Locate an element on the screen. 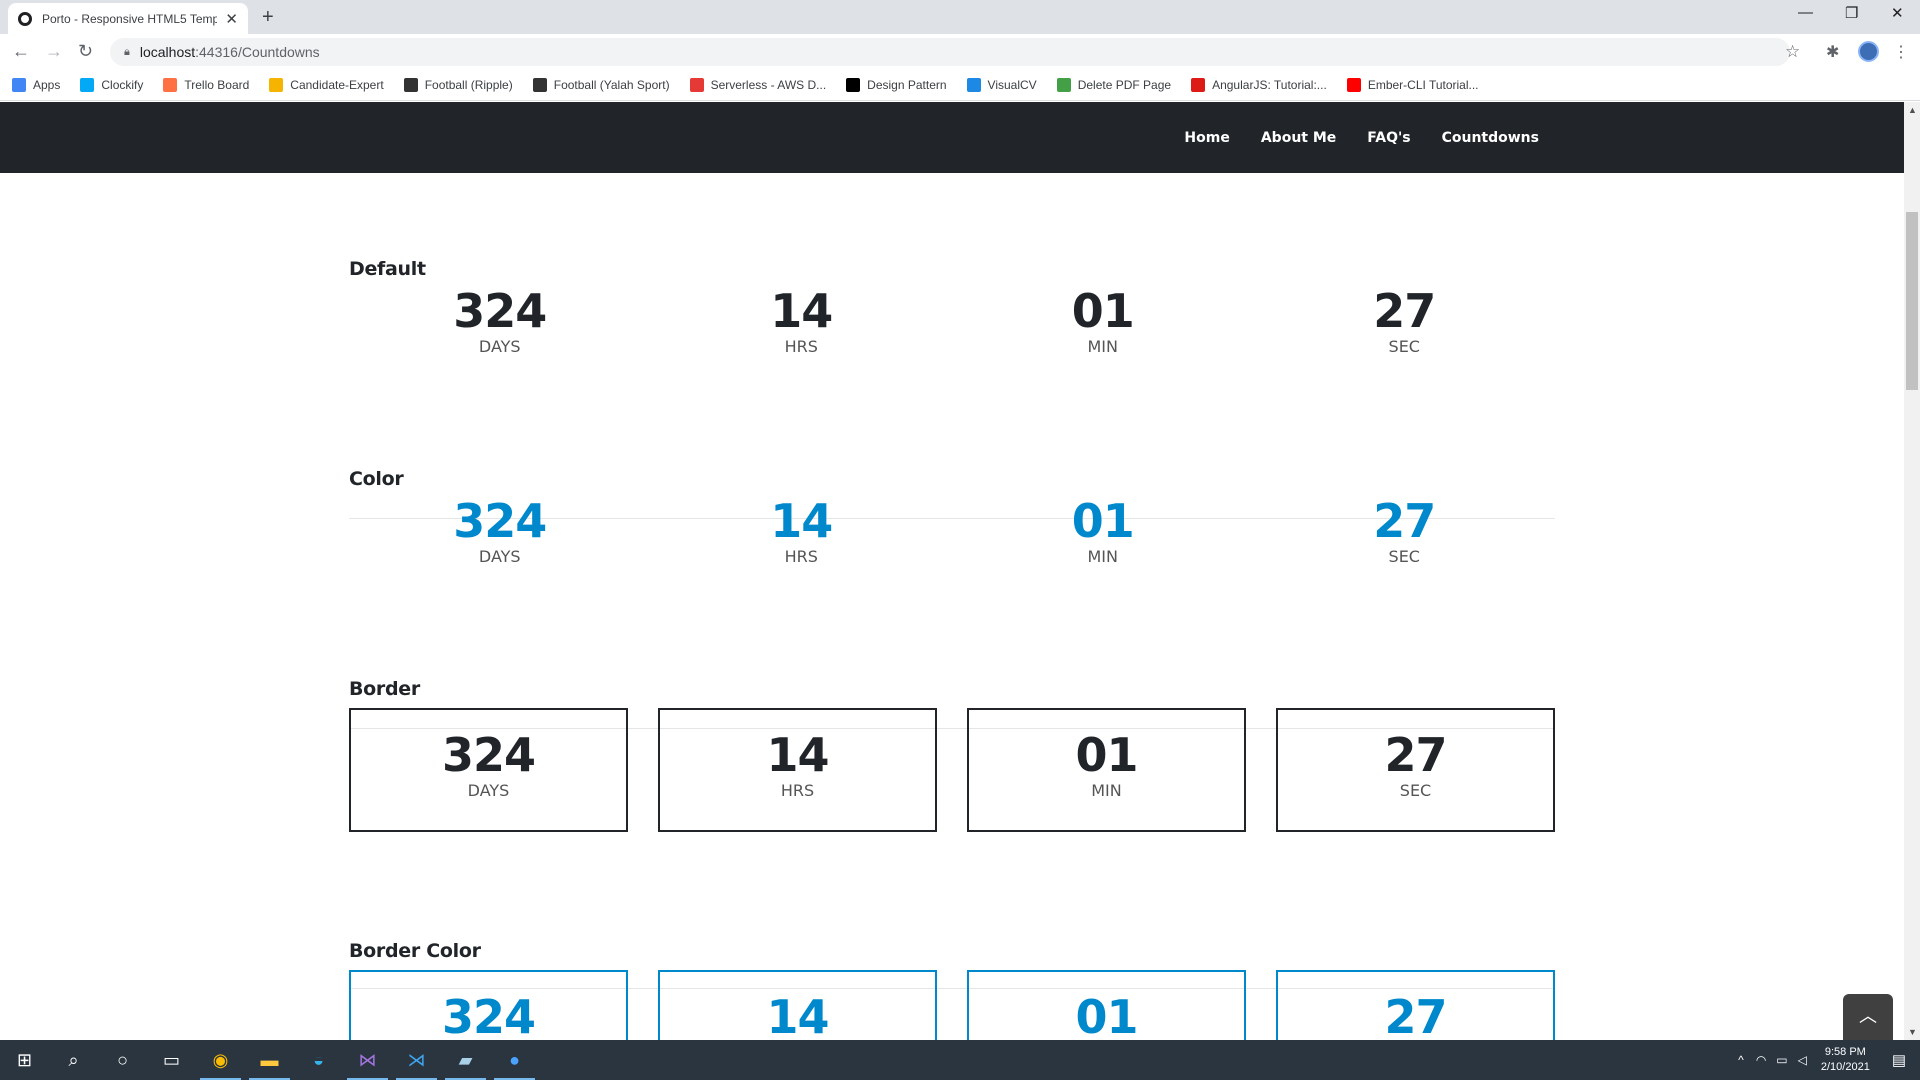 The image size is (1920, 1080). section-border-color: Border Color 324DAYS 14HRS 01MIN 27SEC is located at coordinates (952, 990).